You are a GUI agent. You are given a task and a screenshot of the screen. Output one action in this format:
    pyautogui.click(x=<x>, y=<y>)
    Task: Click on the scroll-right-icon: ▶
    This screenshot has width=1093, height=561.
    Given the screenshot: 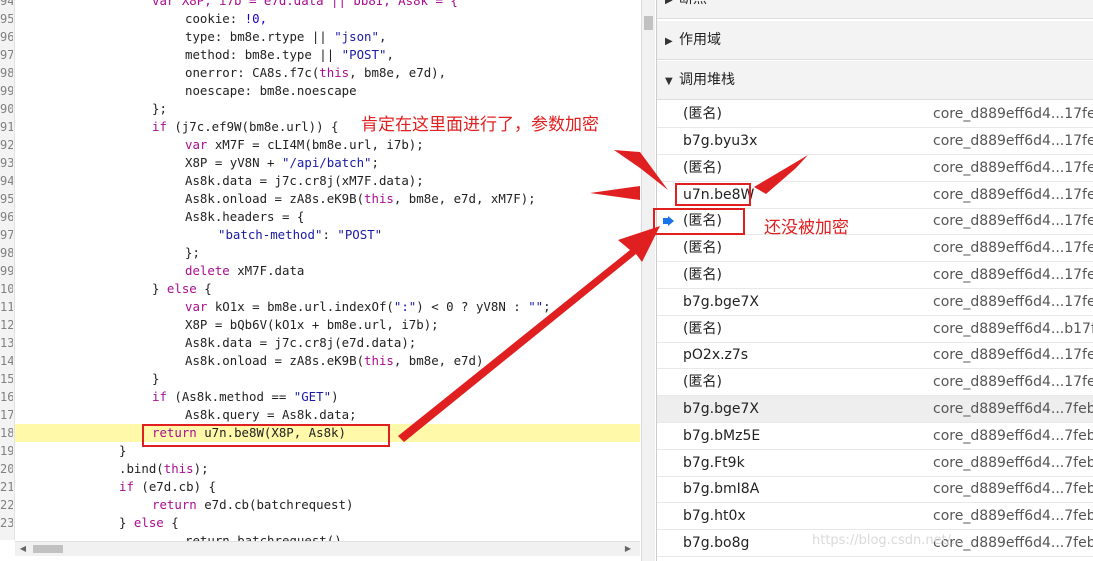 What is the action you would take?
    pyautogui.click(x=628, y=549)
    